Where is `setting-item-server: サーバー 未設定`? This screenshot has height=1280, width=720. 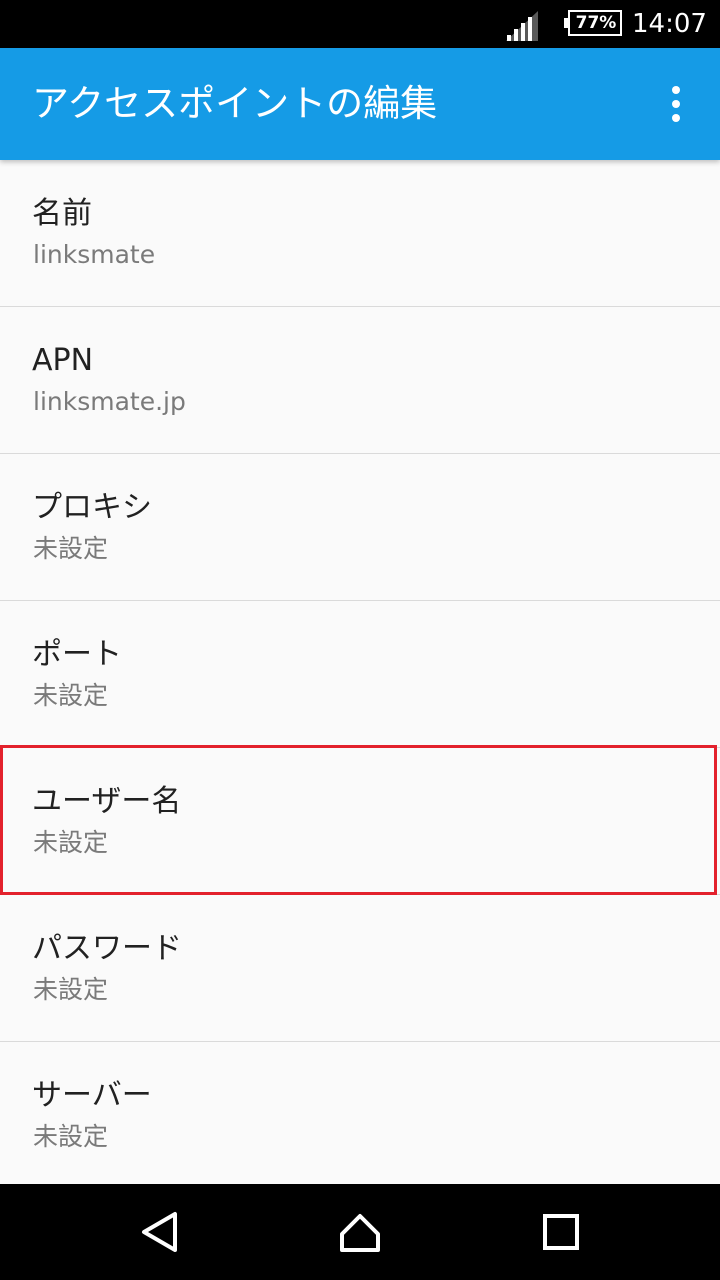
setting-item-server: サーバー 未設定 is located at coordinates (360, 1115).